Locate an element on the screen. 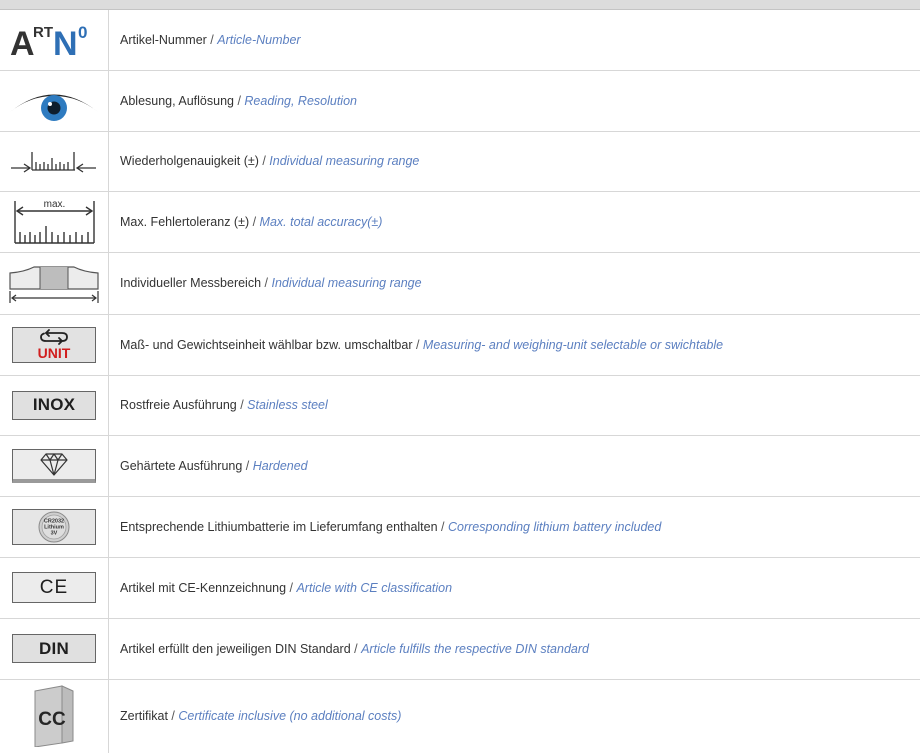 This screenshot has height=753, width=920. battery-icon: CR2032 Lithium 3V is located at coordinates (54, 526).